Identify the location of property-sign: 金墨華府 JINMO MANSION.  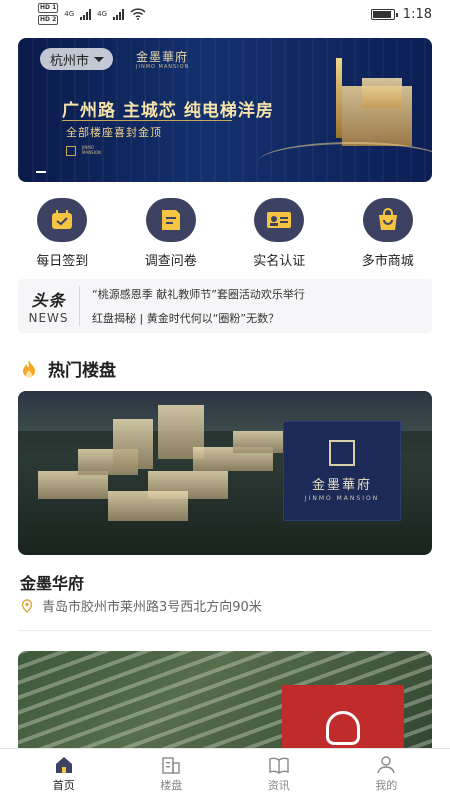
(342, 471).